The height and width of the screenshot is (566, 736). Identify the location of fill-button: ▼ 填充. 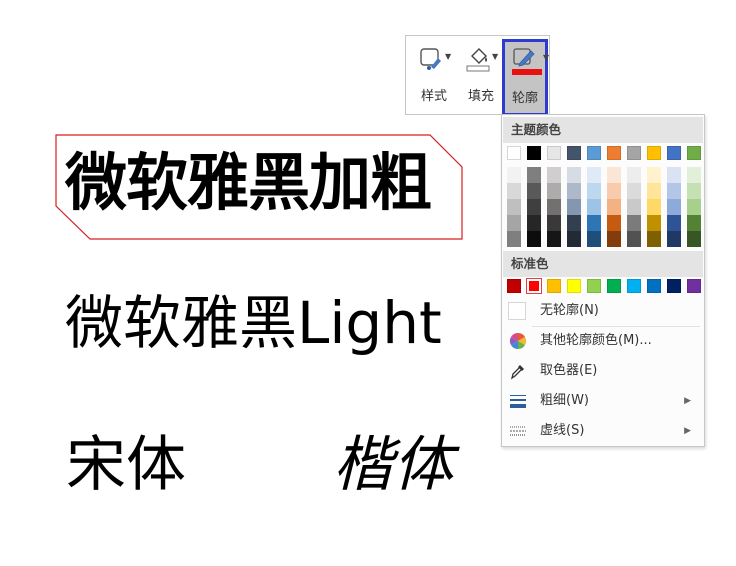
(481, 75).